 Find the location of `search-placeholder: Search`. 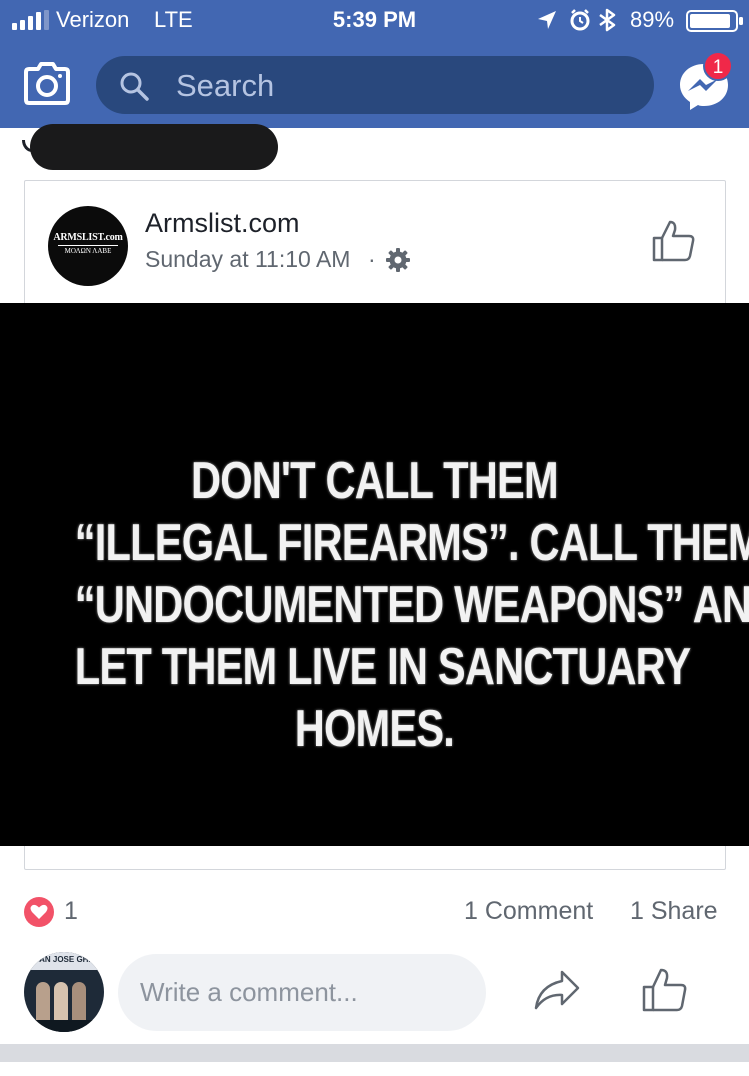

search-placeholder: Search is located at coordinates (225, 85).